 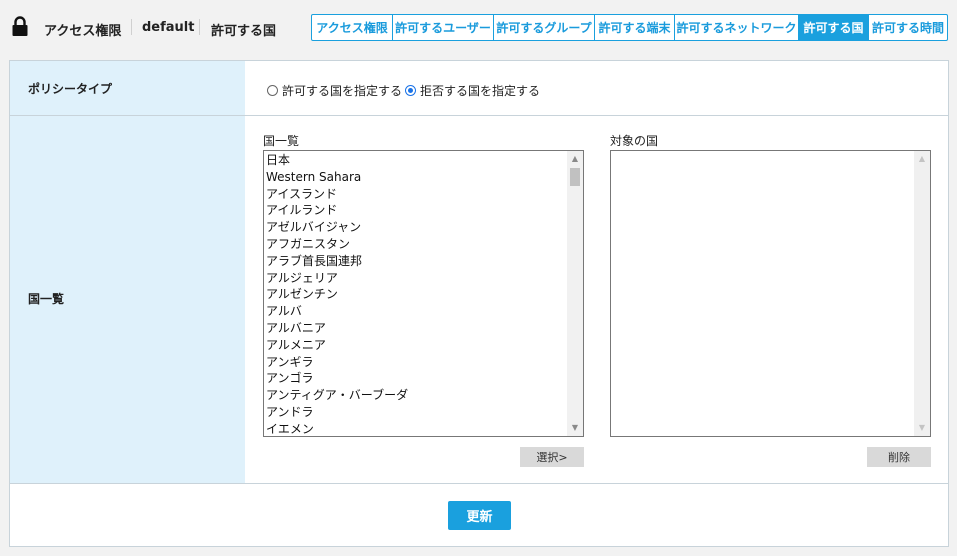 I want to click on tab-groups: 許可するグループ, so click(x=544, y=27).